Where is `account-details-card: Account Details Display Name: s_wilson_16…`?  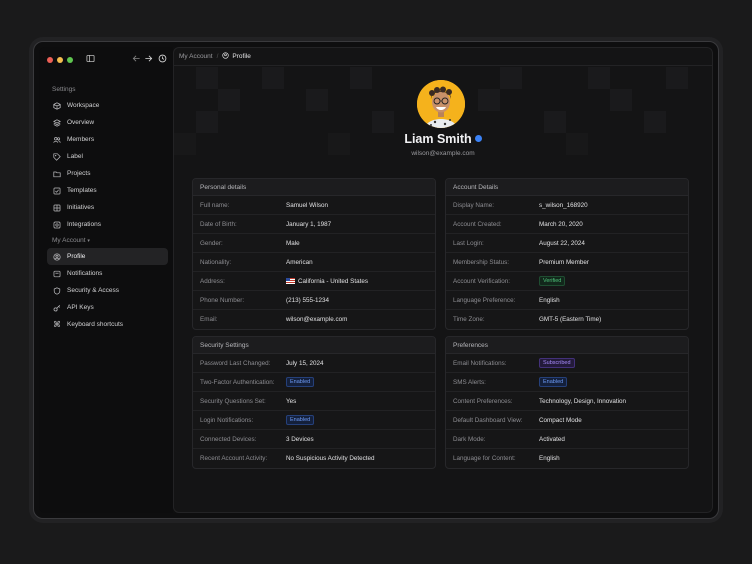
account-details-card: Account Details Display Name: s_wilson_16… is located at coordinates (567, 254).